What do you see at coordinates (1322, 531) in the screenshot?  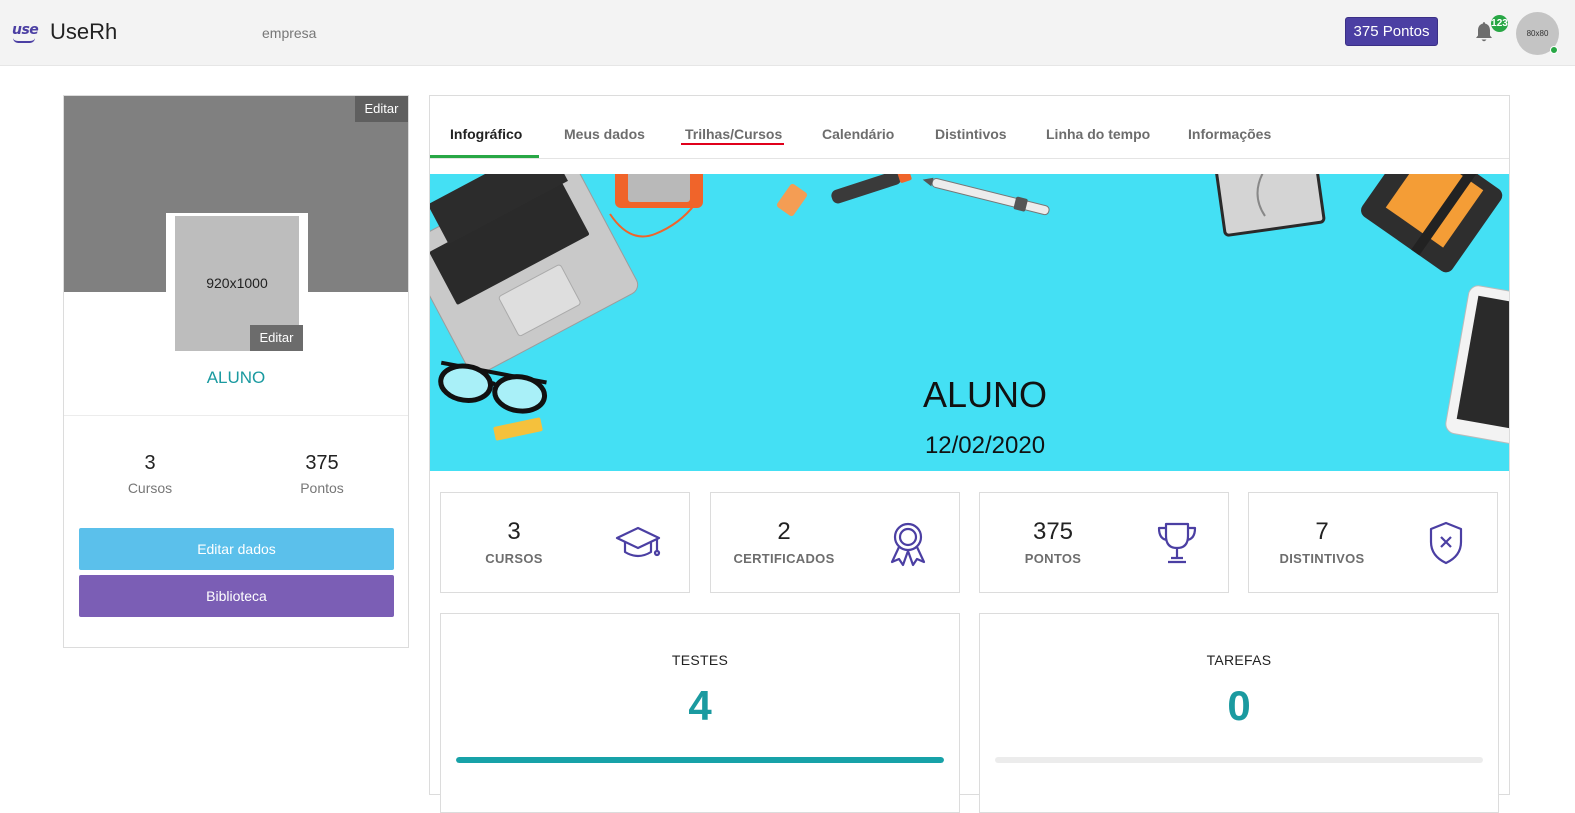 I see `stat-value: 7` at bounding box center [1322, 531].